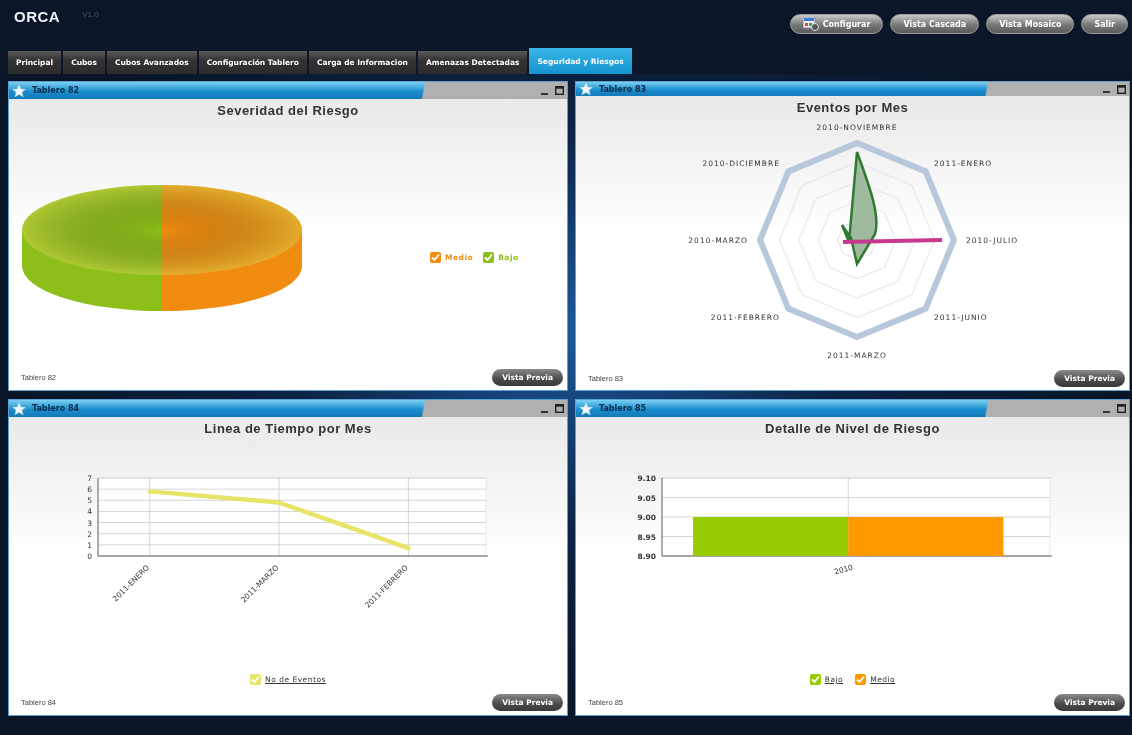  Describe the element at coordinates (56, 408) in the screenshot. I see `panel-title: Tablero 84` at that location.